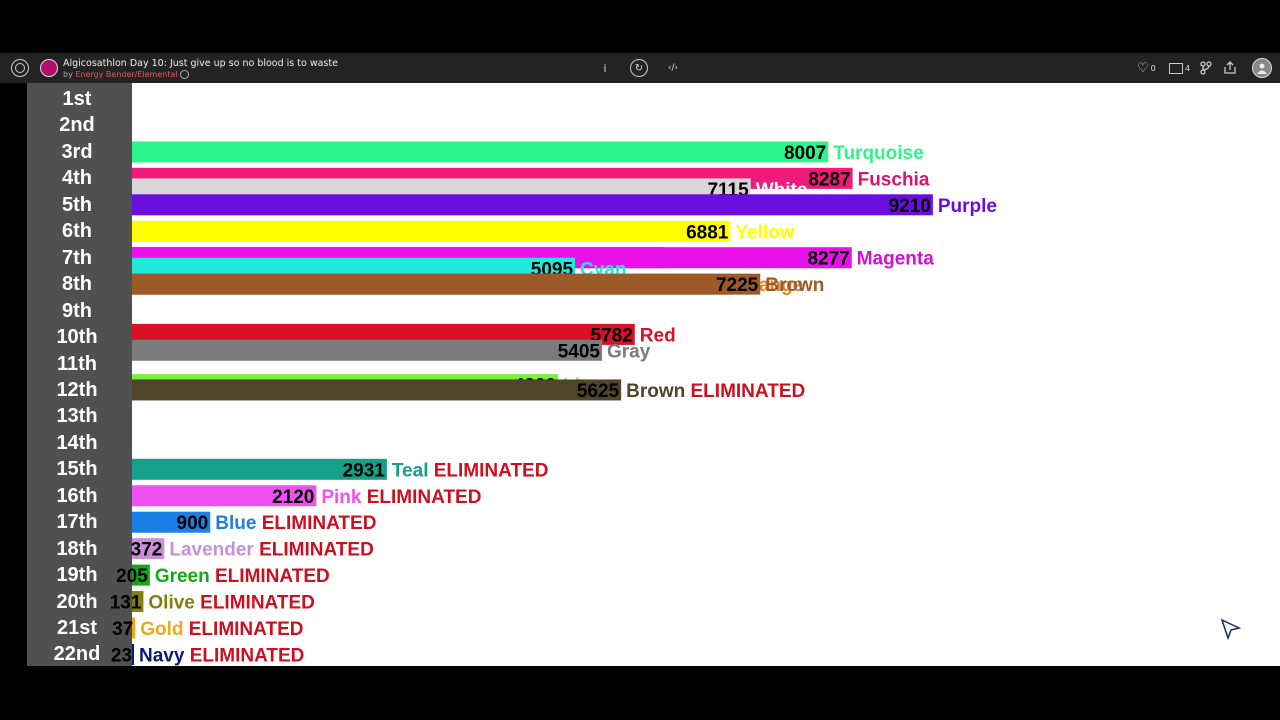 This screenshot has height=720, width=1280. What do you see at coordinates (605, 68) in the screenshot?
I see `info-button: i` at bounding box center [605, 68].